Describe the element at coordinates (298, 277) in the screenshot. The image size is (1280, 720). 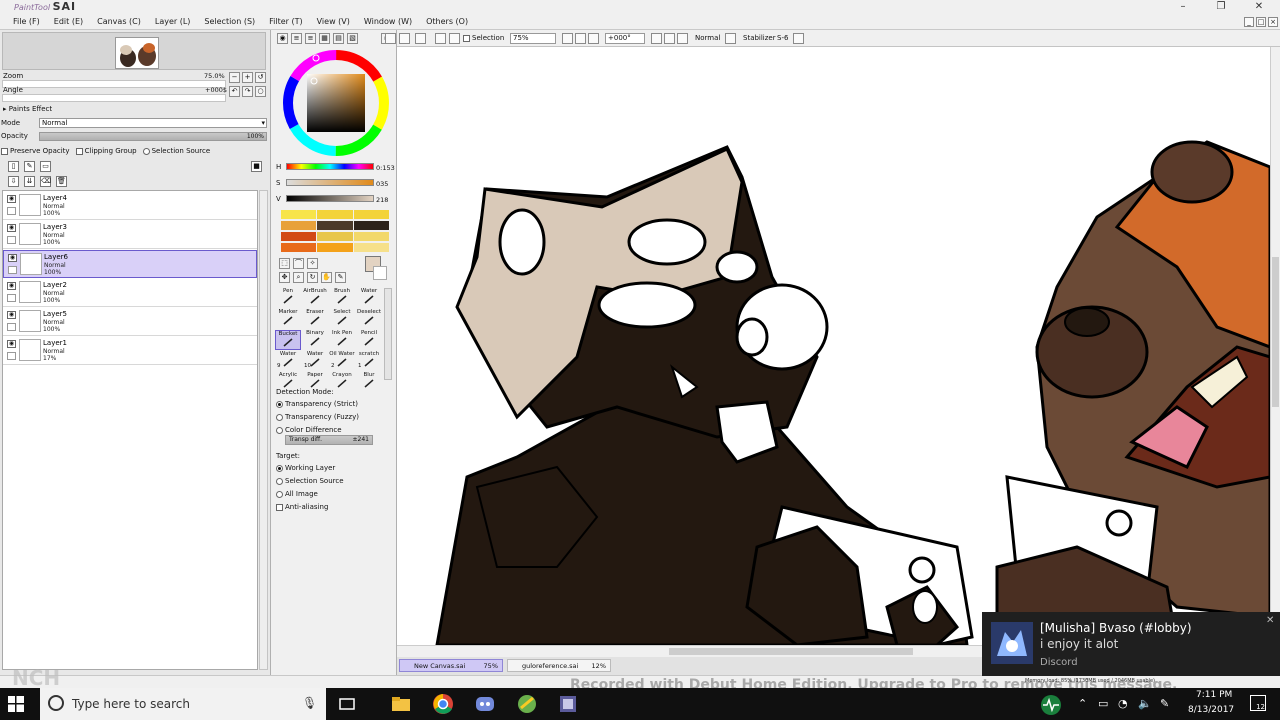
I see `zoom-tool-icon: ⌕` at that location.